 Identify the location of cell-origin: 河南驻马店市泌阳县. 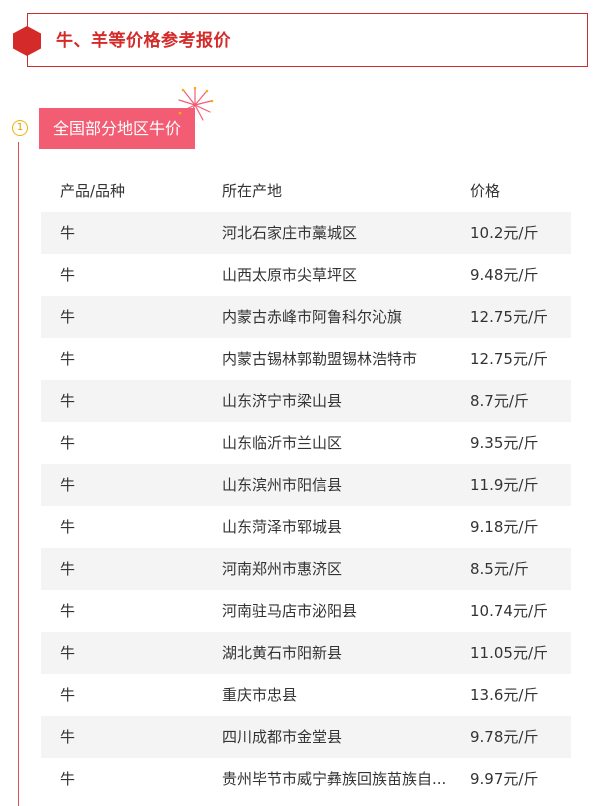
(290, 611).